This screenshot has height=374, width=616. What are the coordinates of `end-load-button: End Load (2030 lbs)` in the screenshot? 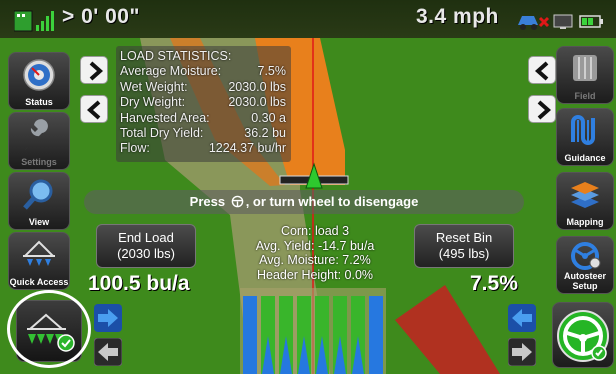 It's located at (146, 246).